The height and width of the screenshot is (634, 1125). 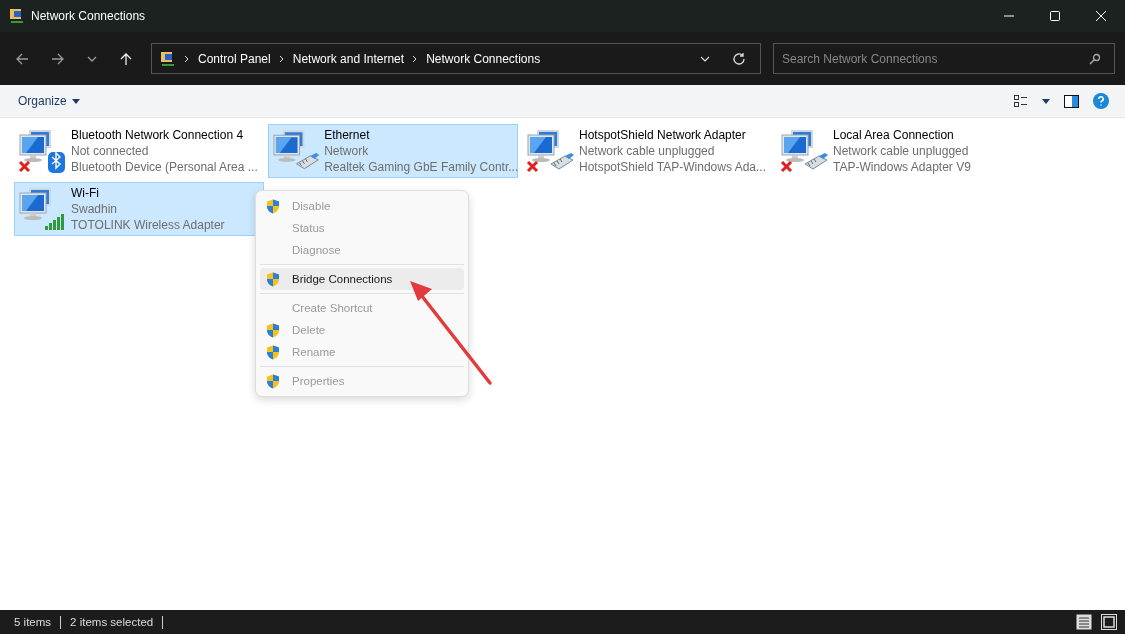 I want to click on connection-name: Wi-Fi, so click(x=85, y=193).